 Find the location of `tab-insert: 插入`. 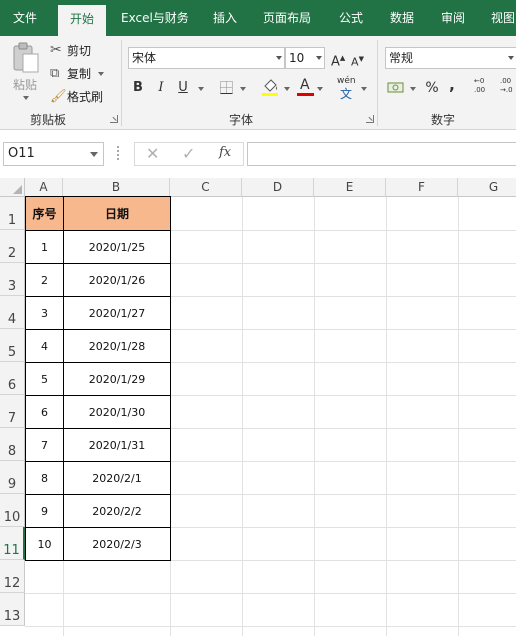

tab-insert: 插入 is located at coordinates (225, 18).